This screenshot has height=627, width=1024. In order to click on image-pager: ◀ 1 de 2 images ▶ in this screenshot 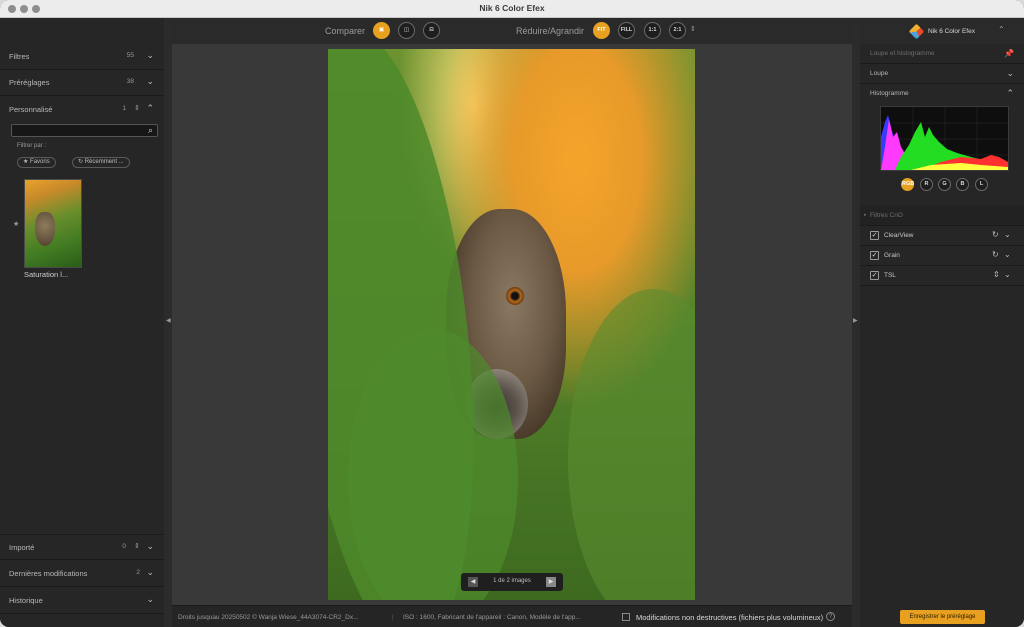, I will do `click(512, 582)`.